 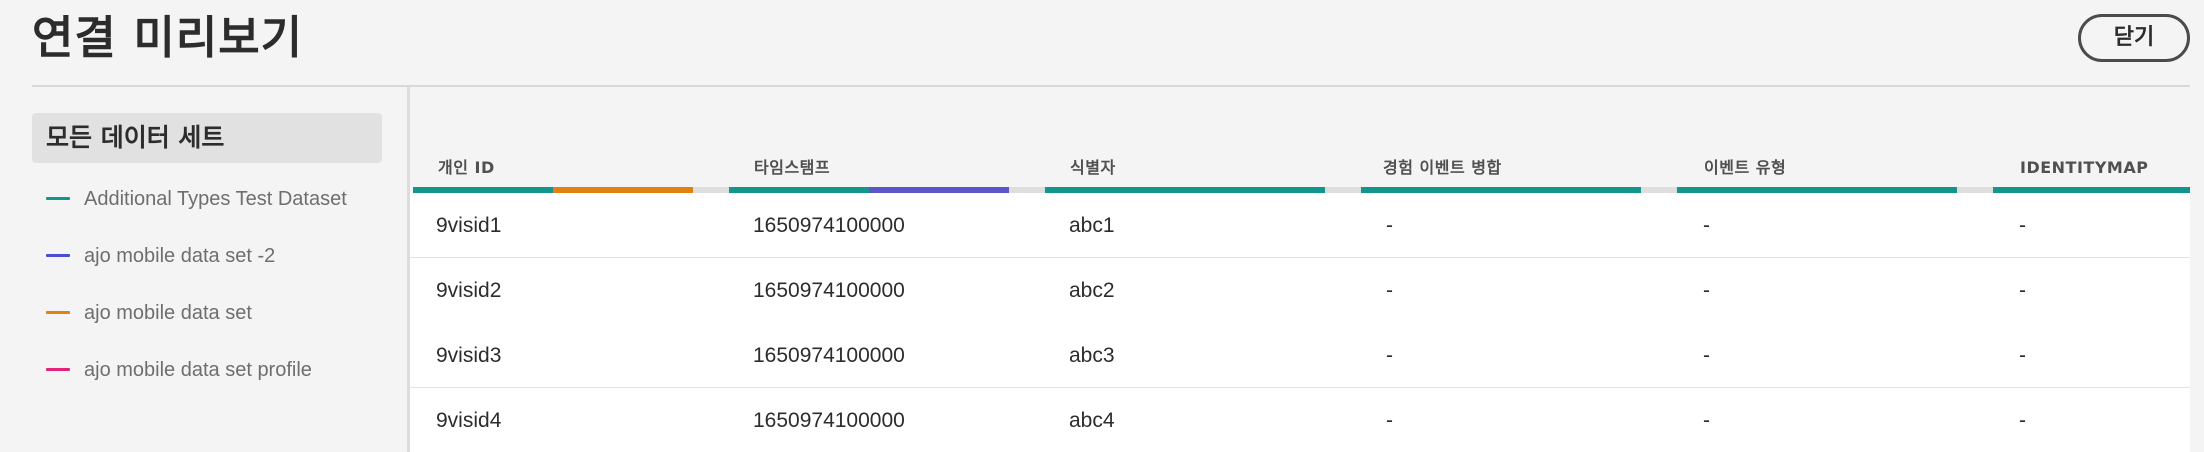 I want to click on table-row: 9visid4 1650974100000 abc4 - - -, so click(x=1300, y=420).